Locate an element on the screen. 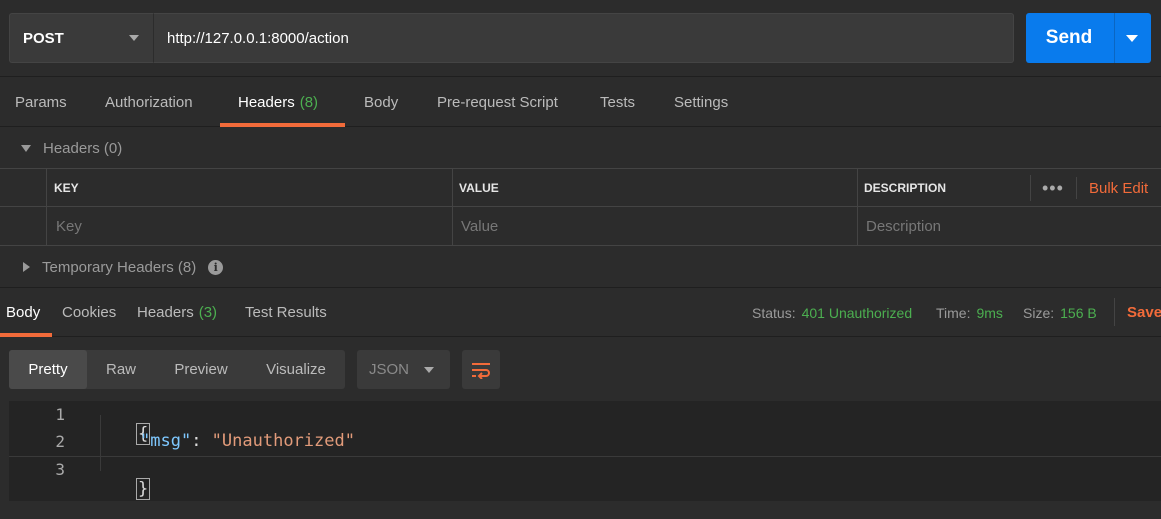  save-divider is located at coordinates (1114, 312).